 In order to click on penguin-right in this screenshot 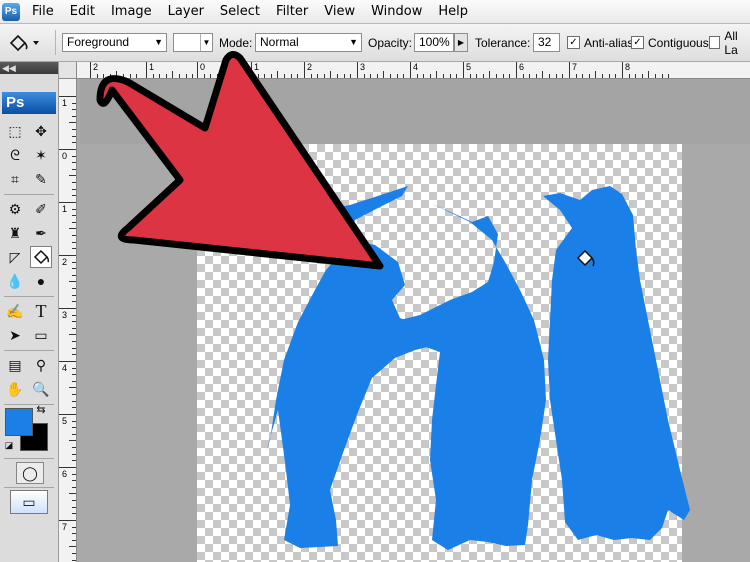, I will do `click(616, 363)`.